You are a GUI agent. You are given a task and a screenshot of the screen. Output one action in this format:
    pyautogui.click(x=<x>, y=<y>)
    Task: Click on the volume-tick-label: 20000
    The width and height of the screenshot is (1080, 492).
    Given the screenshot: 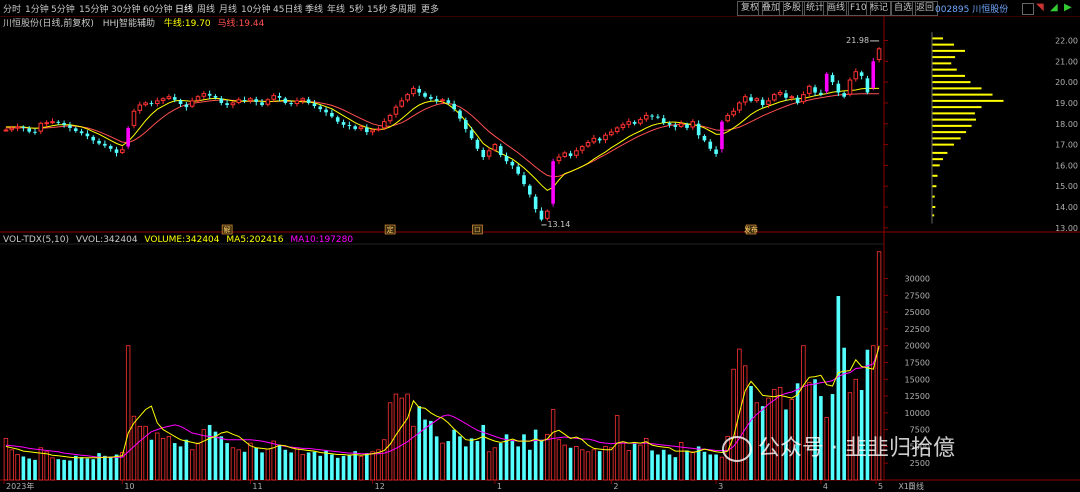 What is the action you would take?
    pyautogui.click(x=917, y=346)
    